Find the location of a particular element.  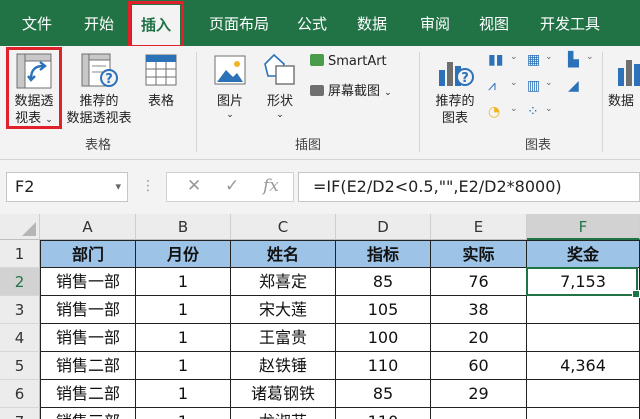

table-cell: 宋大莲 is located at coordinates (283, 310).